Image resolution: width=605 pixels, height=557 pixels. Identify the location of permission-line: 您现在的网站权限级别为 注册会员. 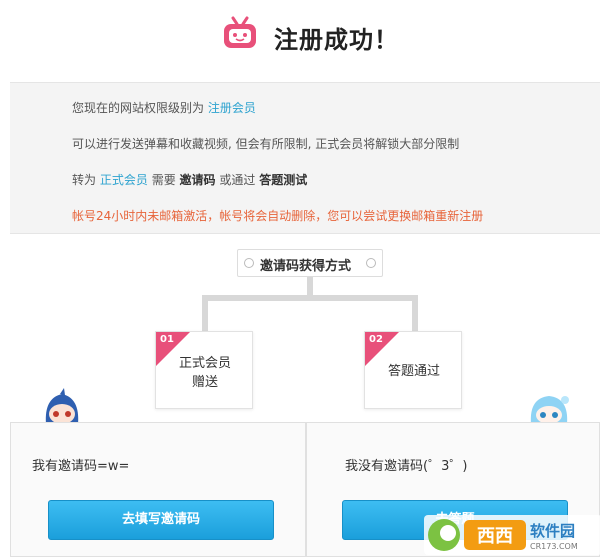
(164, 107).